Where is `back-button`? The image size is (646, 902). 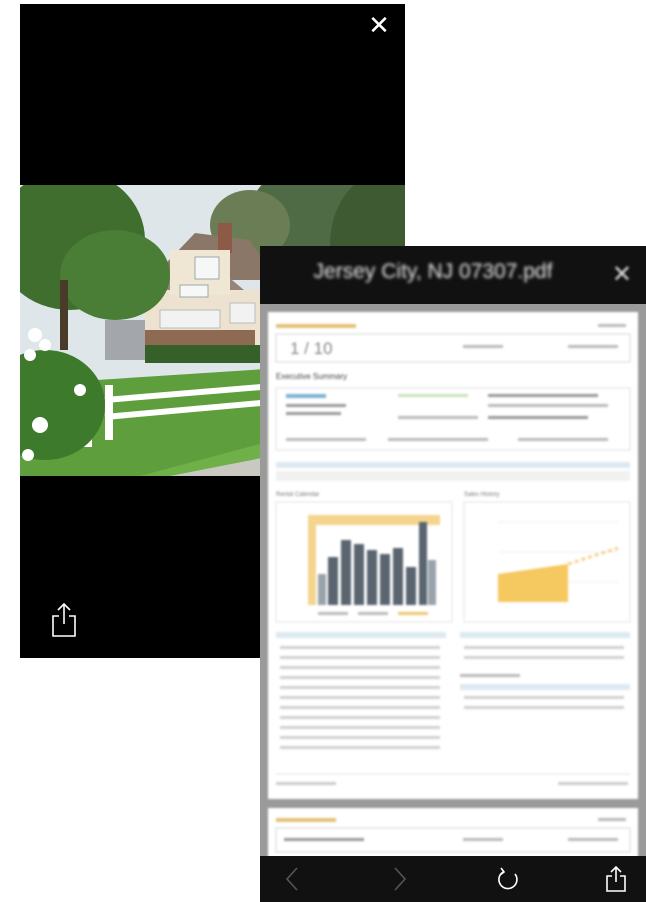
back-button is located at coordinates (292, 879).